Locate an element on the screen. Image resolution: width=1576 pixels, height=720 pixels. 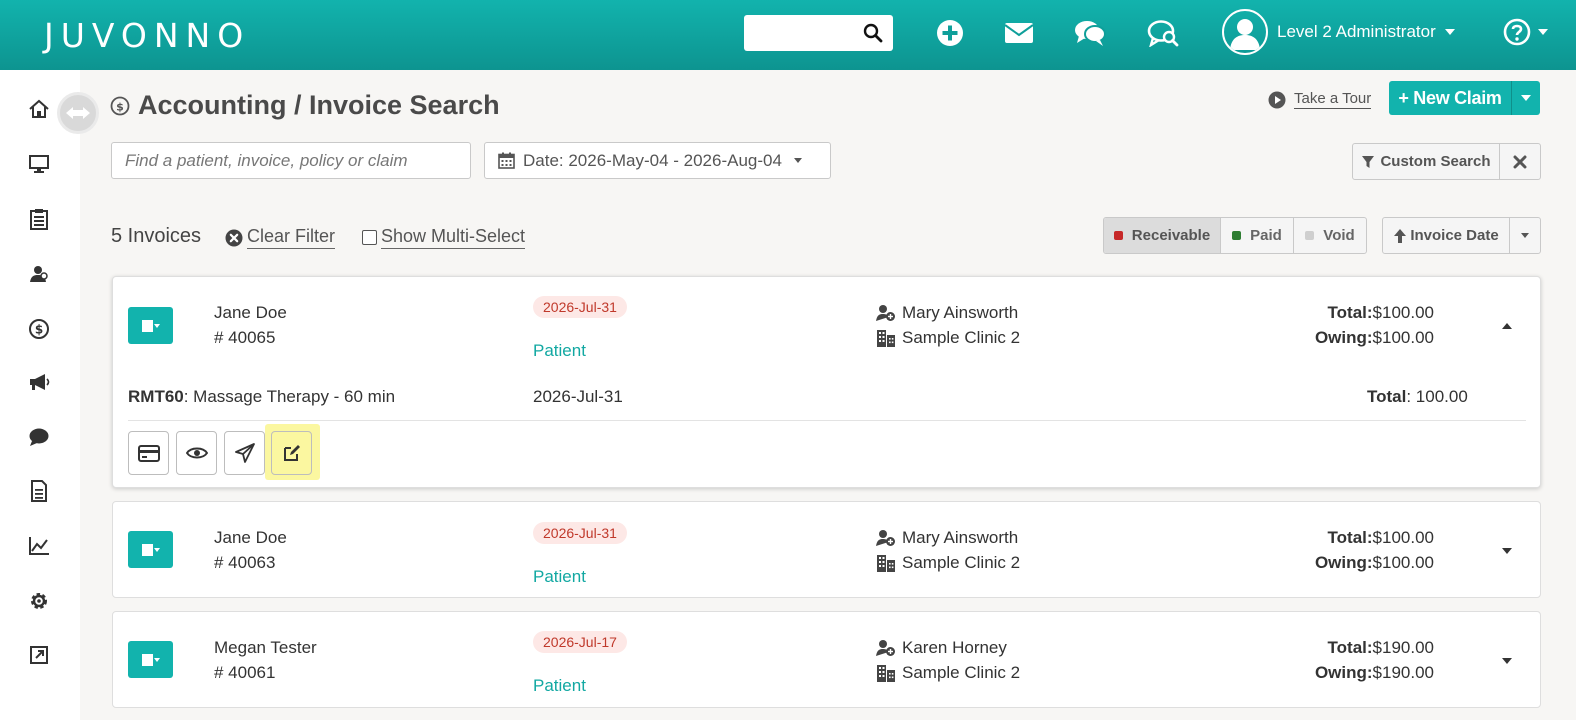
user-menu: Level 2 Administrator is located at coordinates (1338, 32).